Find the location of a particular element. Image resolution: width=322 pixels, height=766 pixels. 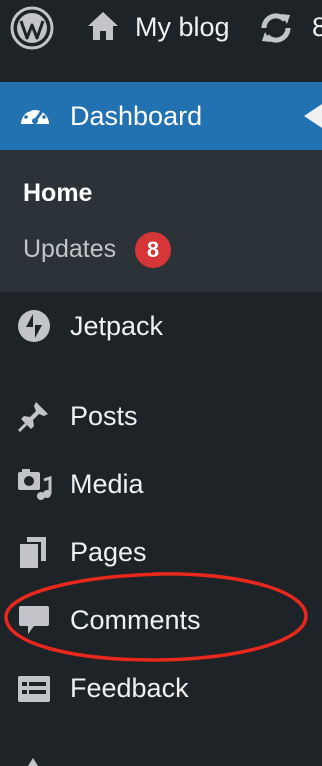

pages-icon is located at coordinates (33, 552).